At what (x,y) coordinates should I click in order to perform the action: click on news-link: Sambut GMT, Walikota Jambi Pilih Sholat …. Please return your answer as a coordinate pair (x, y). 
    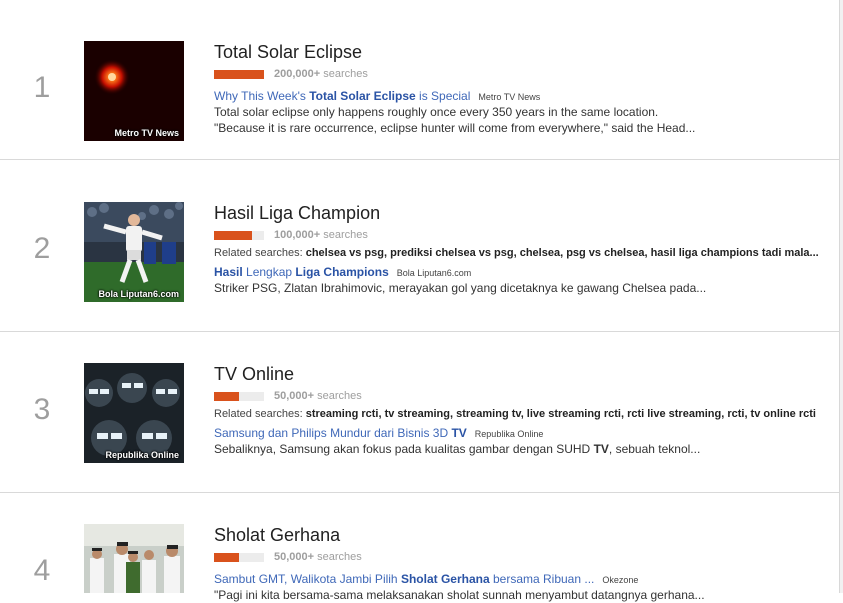
    Looking at the image, I should click on (404, 579).